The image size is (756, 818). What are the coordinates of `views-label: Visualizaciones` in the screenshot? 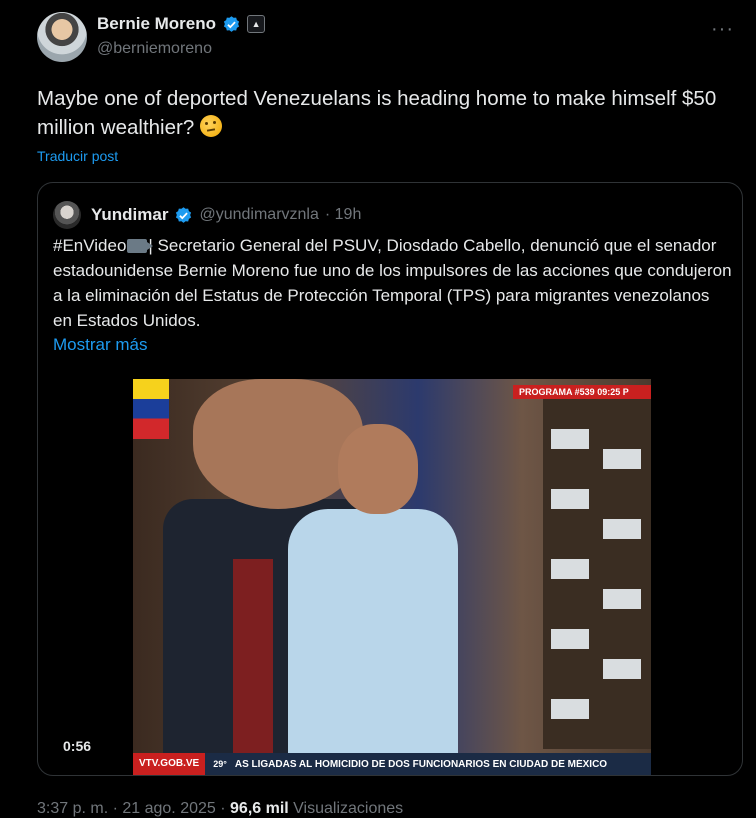 It's located at (348, 808).